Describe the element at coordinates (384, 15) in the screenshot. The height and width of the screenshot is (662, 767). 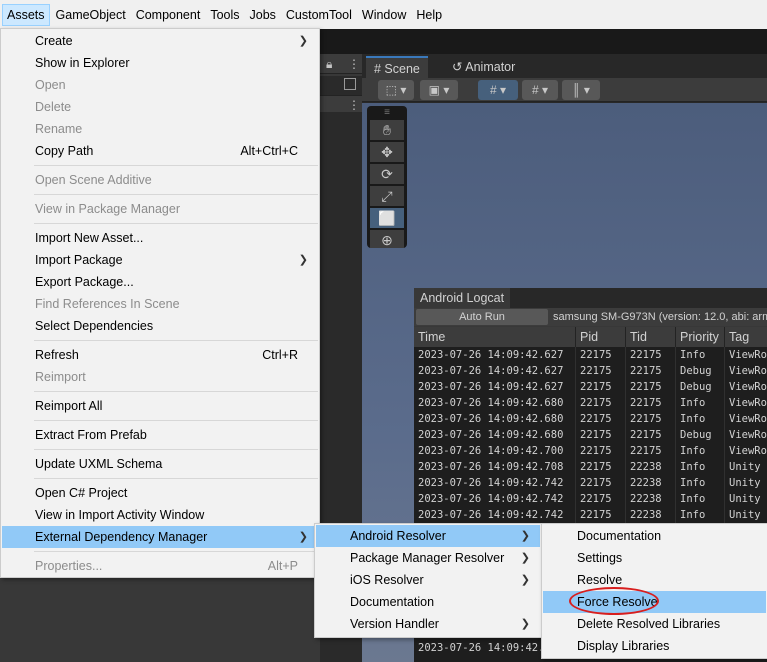
I see `menu-window: Window` at that location.